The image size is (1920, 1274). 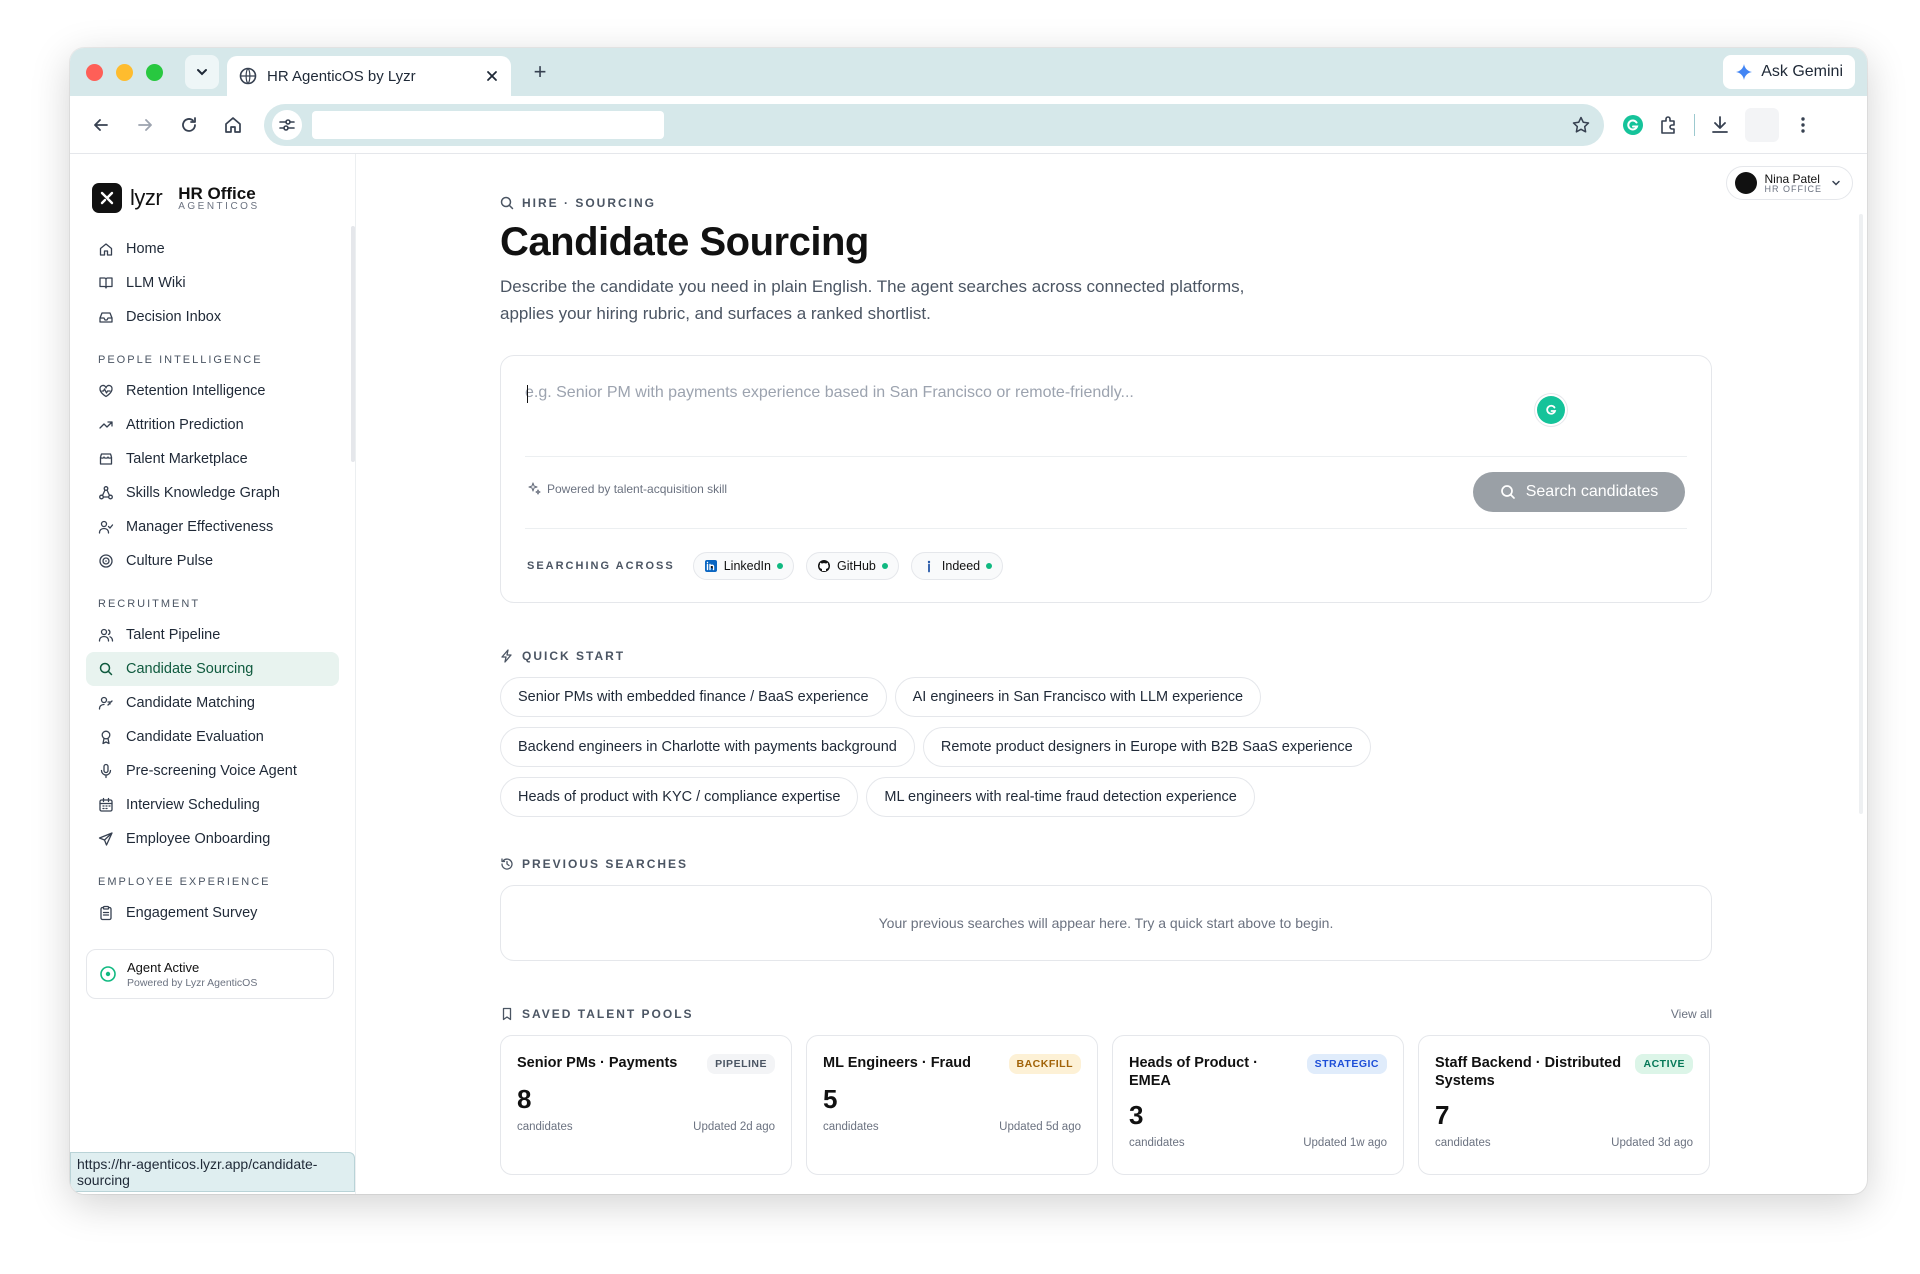 What do you see at coordinates (212, 391) in the screenshot?
I see `sidebar-item-retention-intelligence: Retention Intelligence` at bounding box center [212, 391].